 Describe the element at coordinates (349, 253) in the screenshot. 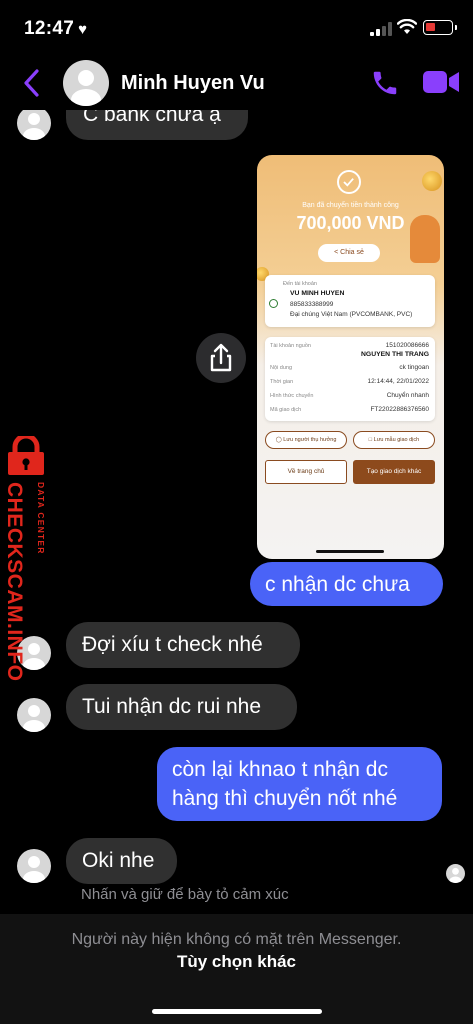

I see `receipt-share-button: < Chia sẻ` at that location.